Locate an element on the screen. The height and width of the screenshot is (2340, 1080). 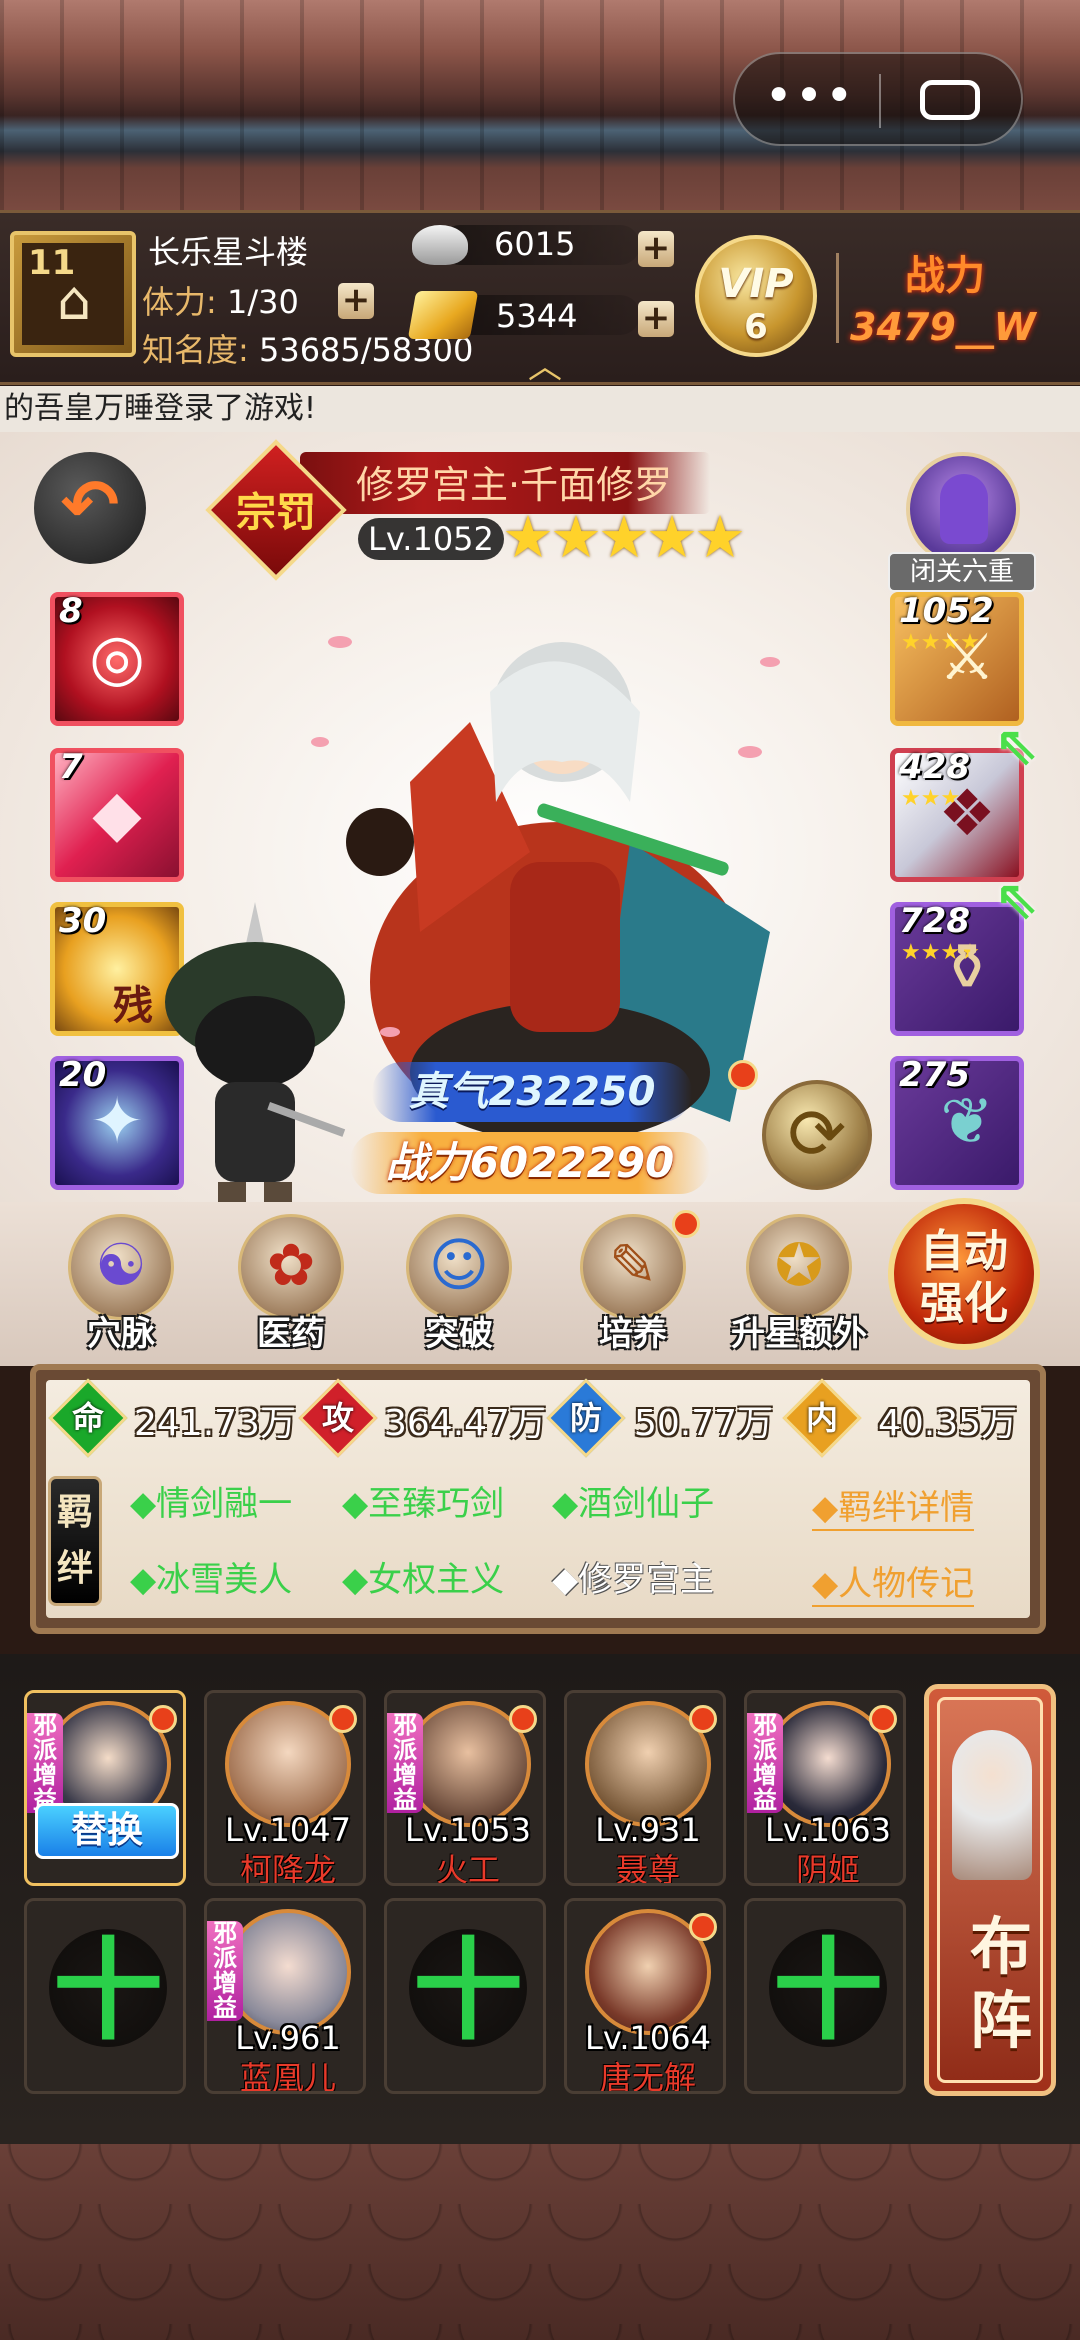
hero-stars: ★★★★★ is located at coordinates (624, 537).